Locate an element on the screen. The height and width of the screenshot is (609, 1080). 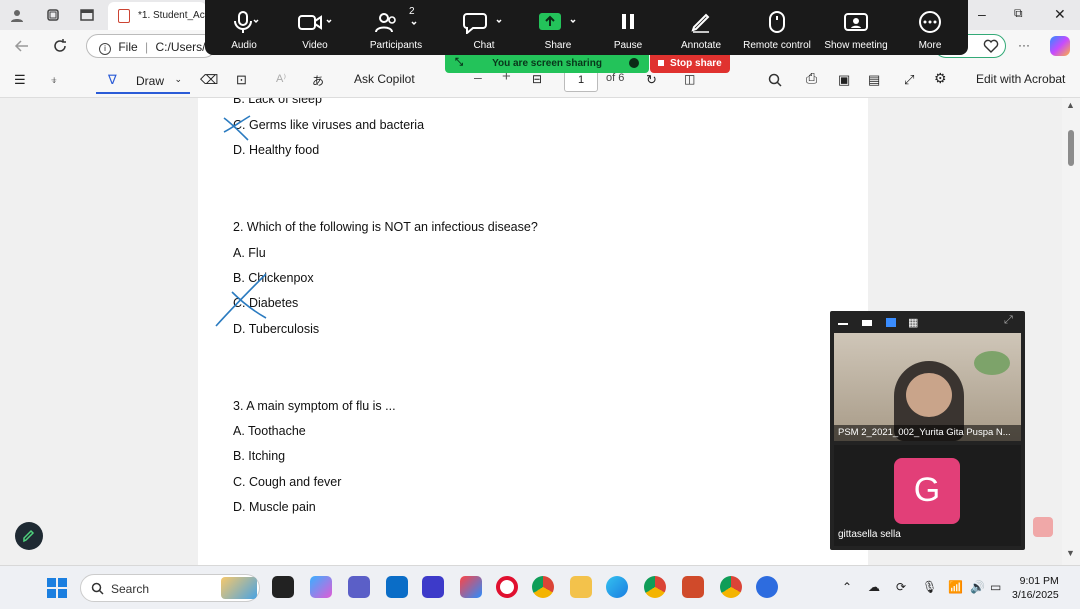
settings-gear-icon: ⚙ is located at coordinates (940, 78).